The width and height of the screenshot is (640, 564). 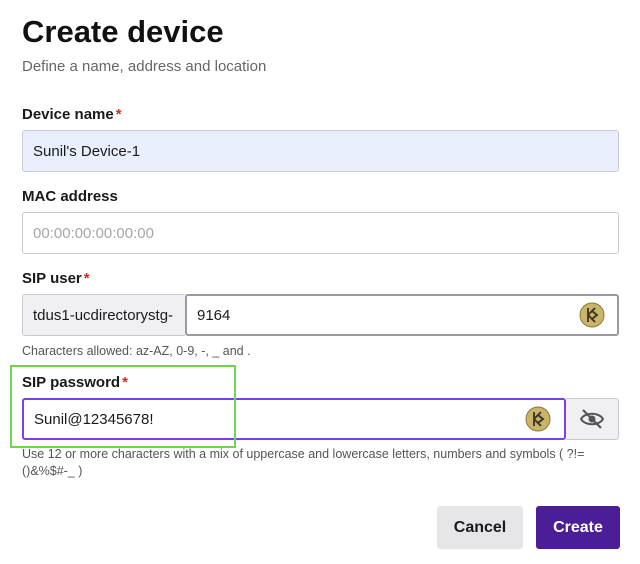 What do you see at coordinates (402, 315) in the screenshot?
I see `sip-user-input: 9164` at bounding box center [402, 315].